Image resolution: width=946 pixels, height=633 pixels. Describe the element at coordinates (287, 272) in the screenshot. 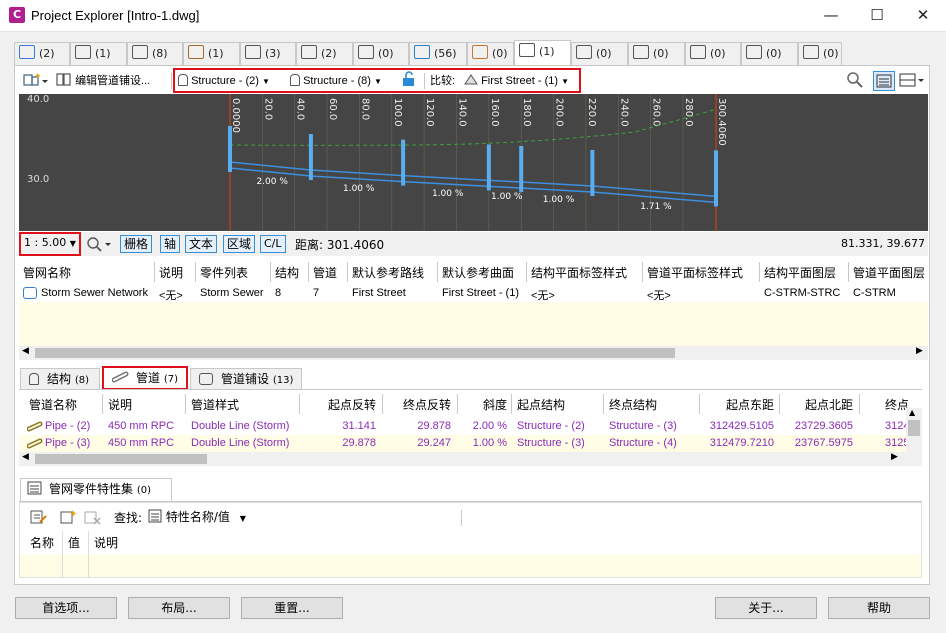

I see `network-col-header: 结构` at that location.